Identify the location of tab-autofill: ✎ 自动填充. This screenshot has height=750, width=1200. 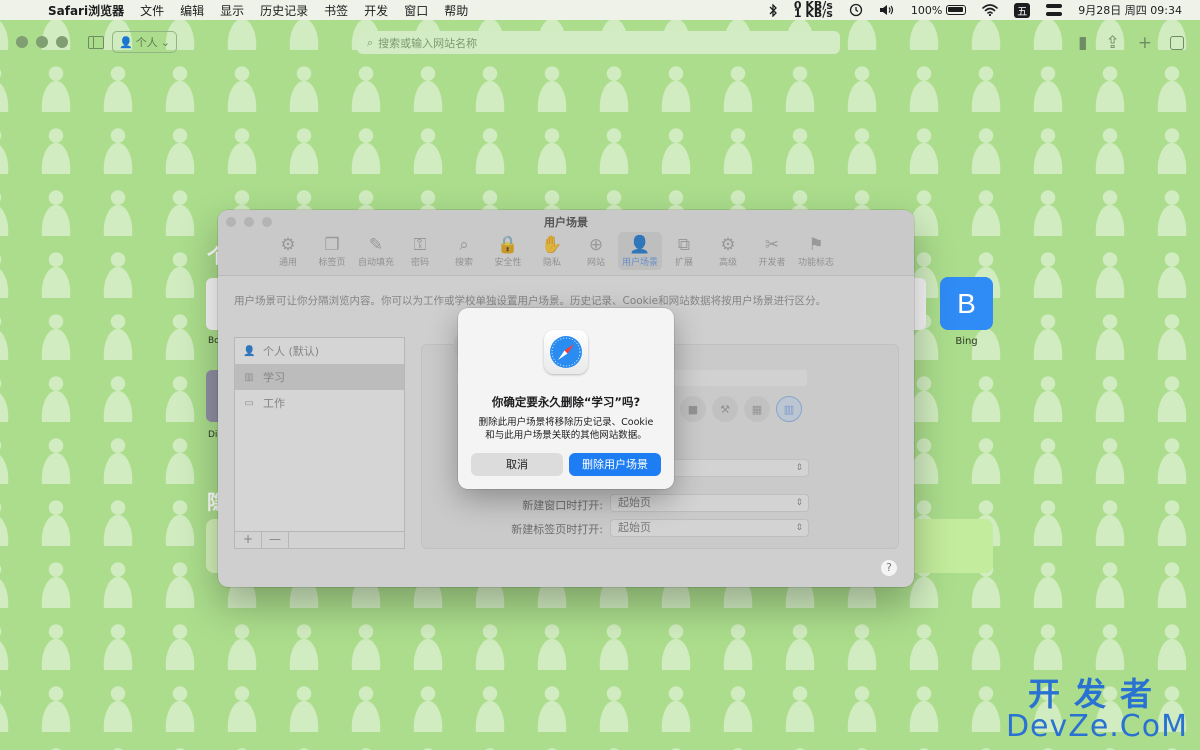
(376, 251).